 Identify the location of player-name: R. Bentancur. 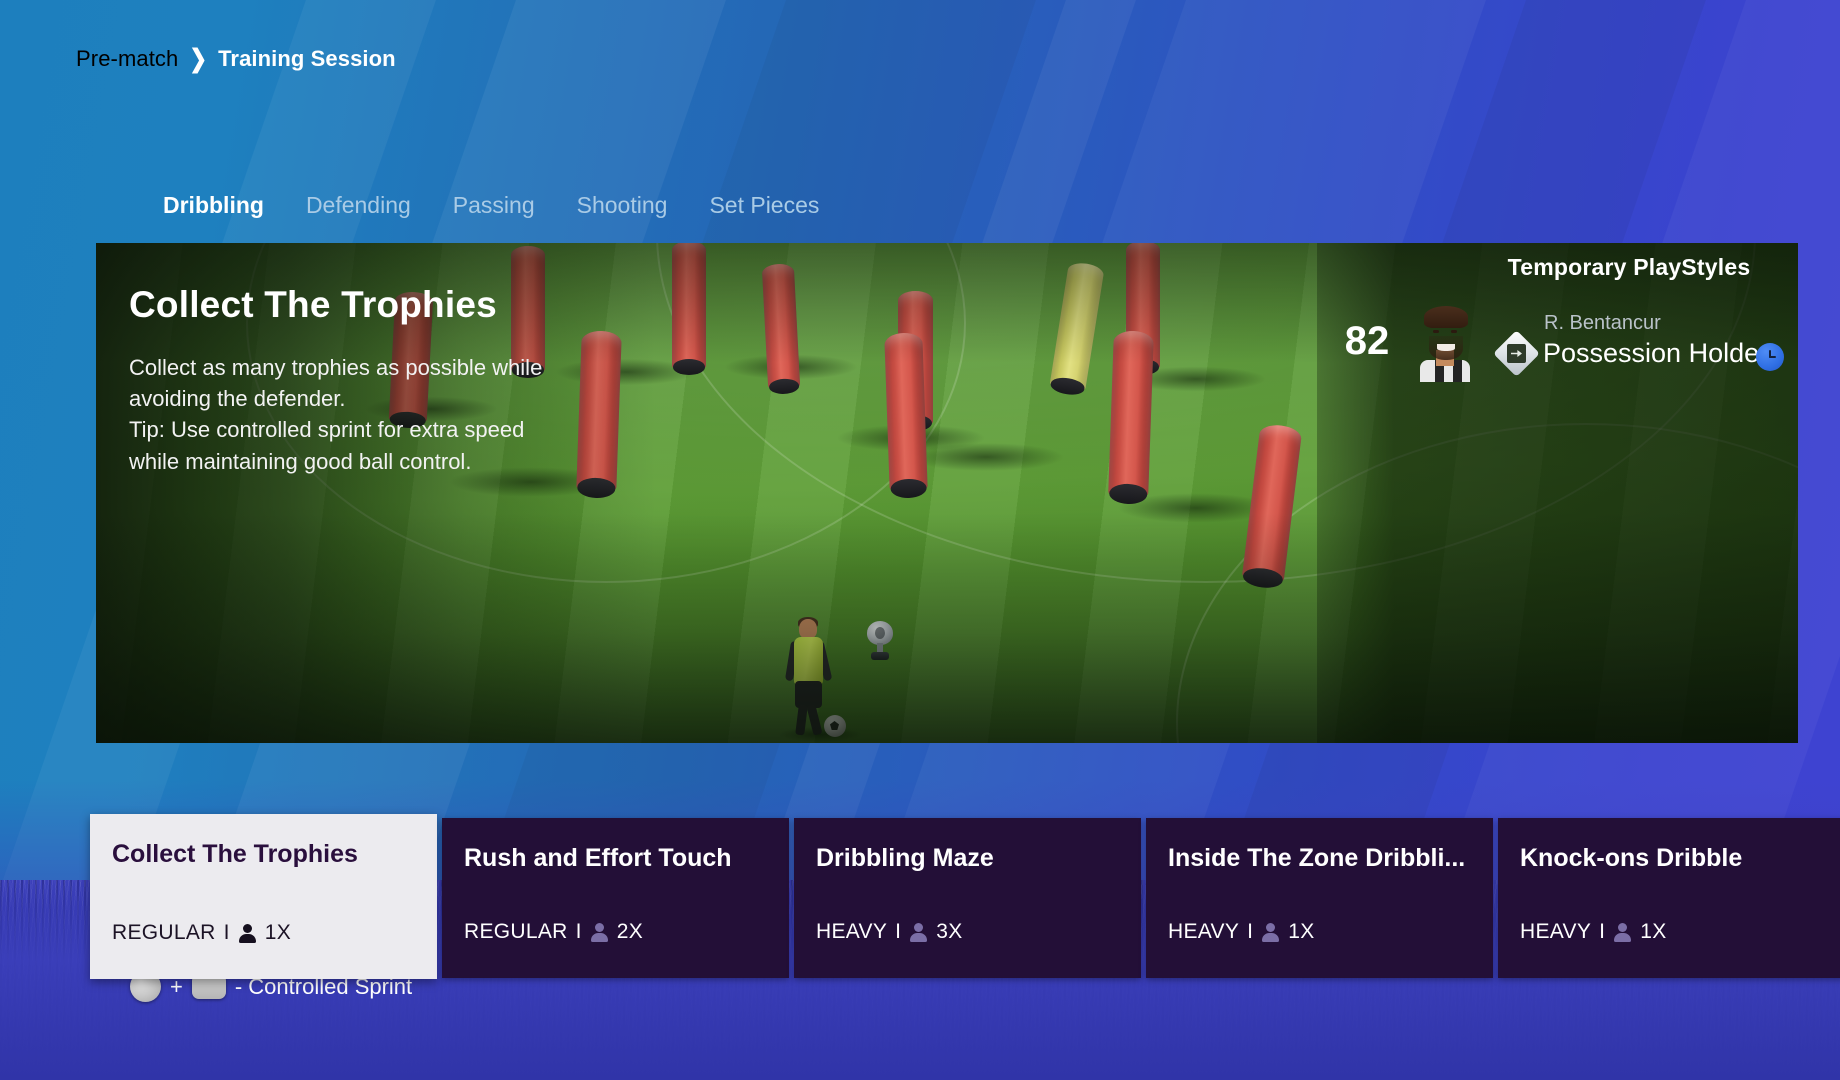
(1602, 323).